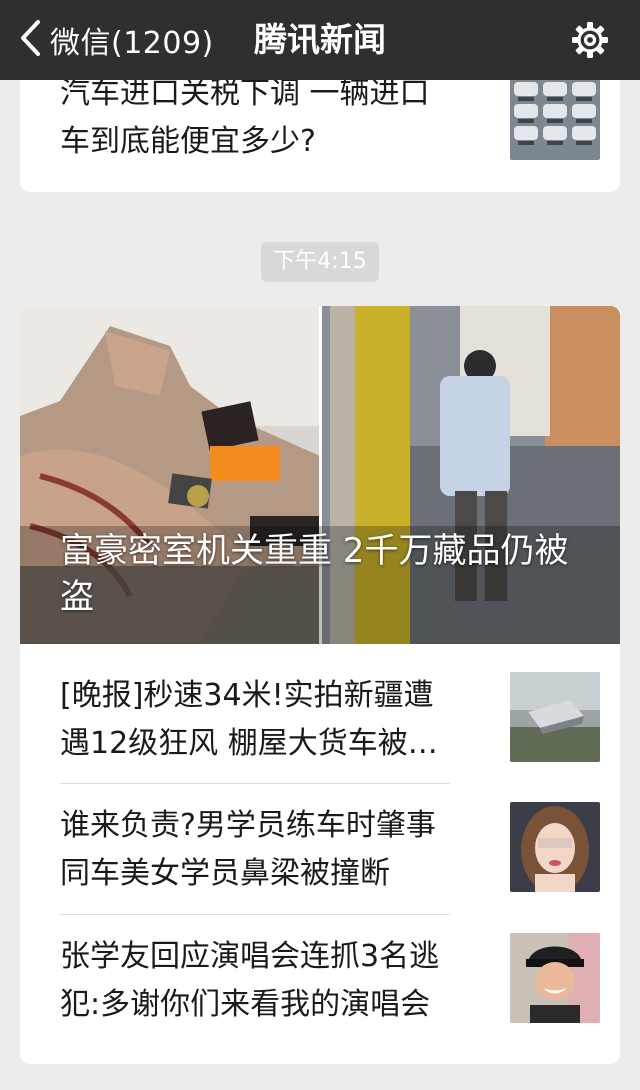  What do you see at coordinates (250, 980) in the screenshot?
I see `news-item-title: 张学友回应演唱会连抓3名逃犯:多谢你们来看我的演唱会` at bounding box center [250, 980].